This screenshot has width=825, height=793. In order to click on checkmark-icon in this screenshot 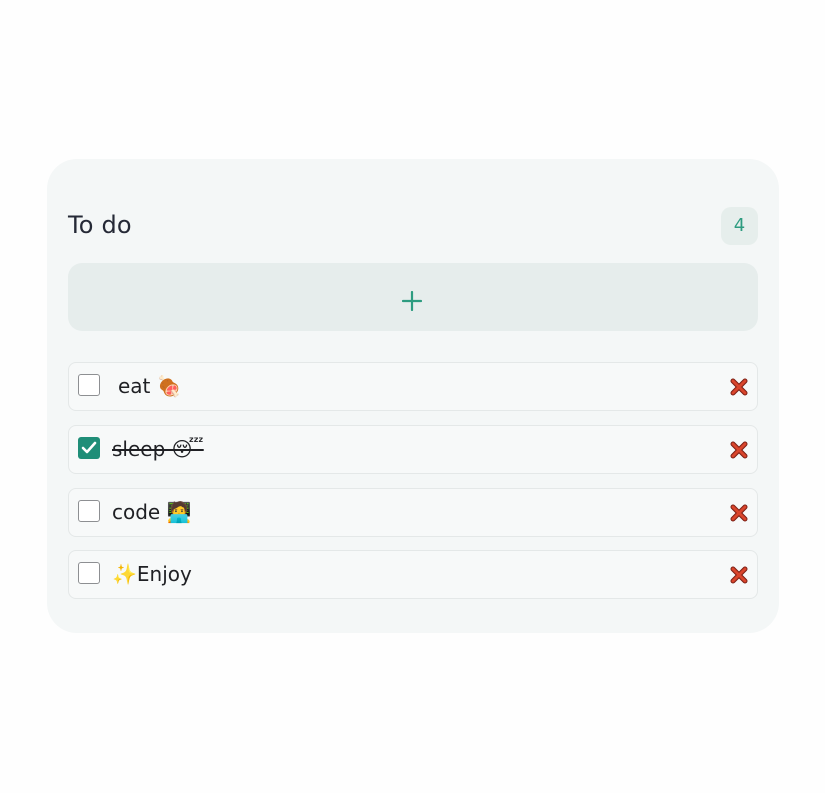, I will do `click(89, 447)`.